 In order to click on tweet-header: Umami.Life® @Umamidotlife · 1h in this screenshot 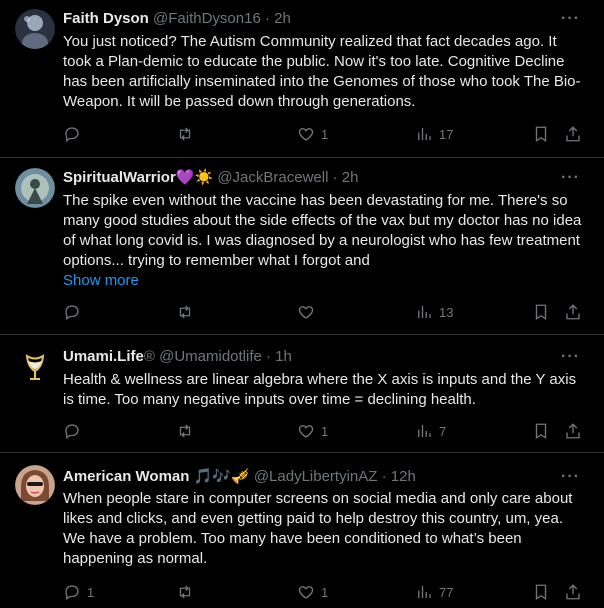, I will do `click(177, 357)`.